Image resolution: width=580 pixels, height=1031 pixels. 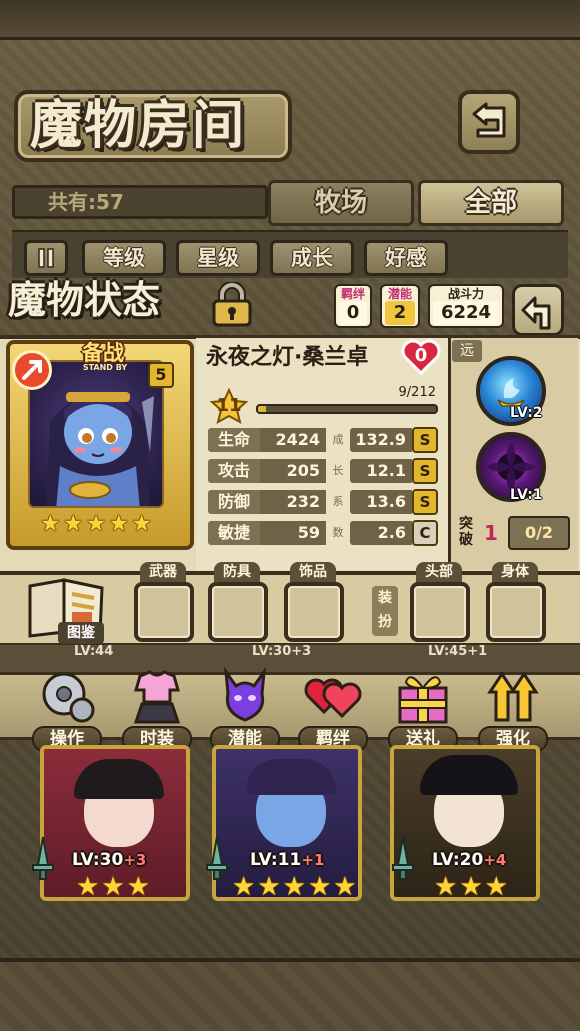 I want to click on power-label: 战斗力, so click(x=465, y=294).